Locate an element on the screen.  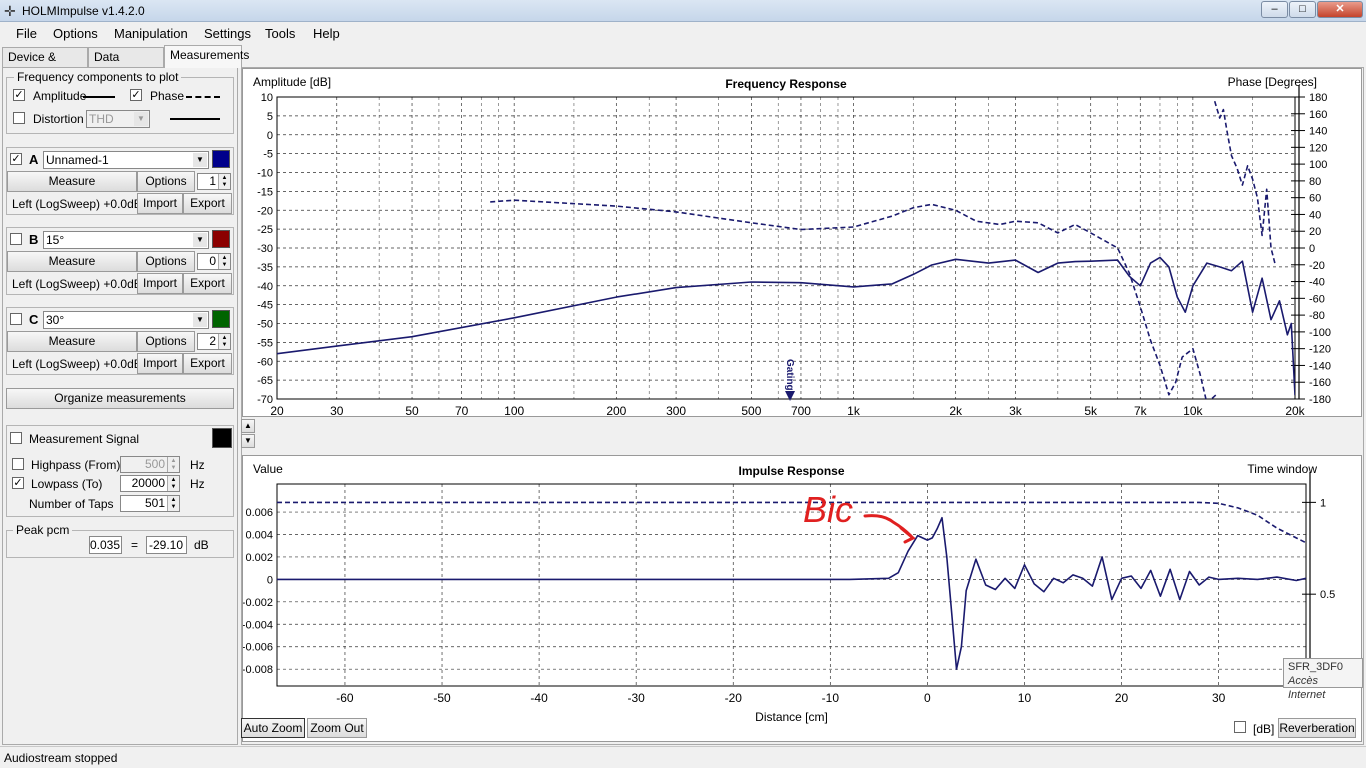
annotation-arrowhead-icon is located at coordinates (907, 535).